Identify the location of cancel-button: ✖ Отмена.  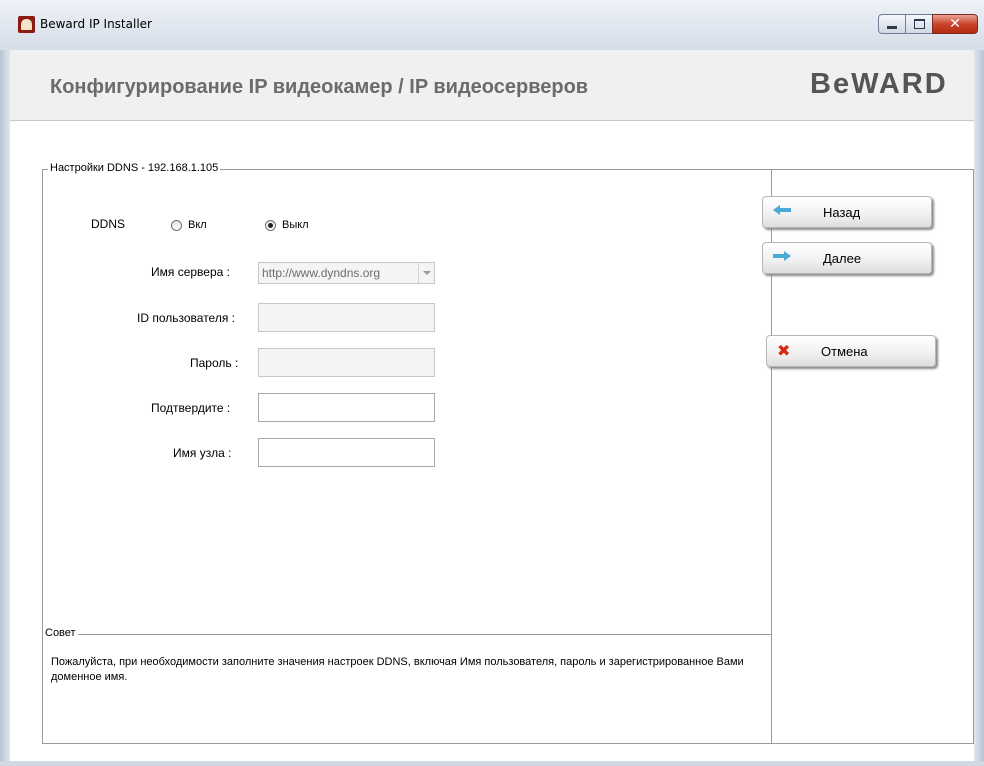
(851, 351).